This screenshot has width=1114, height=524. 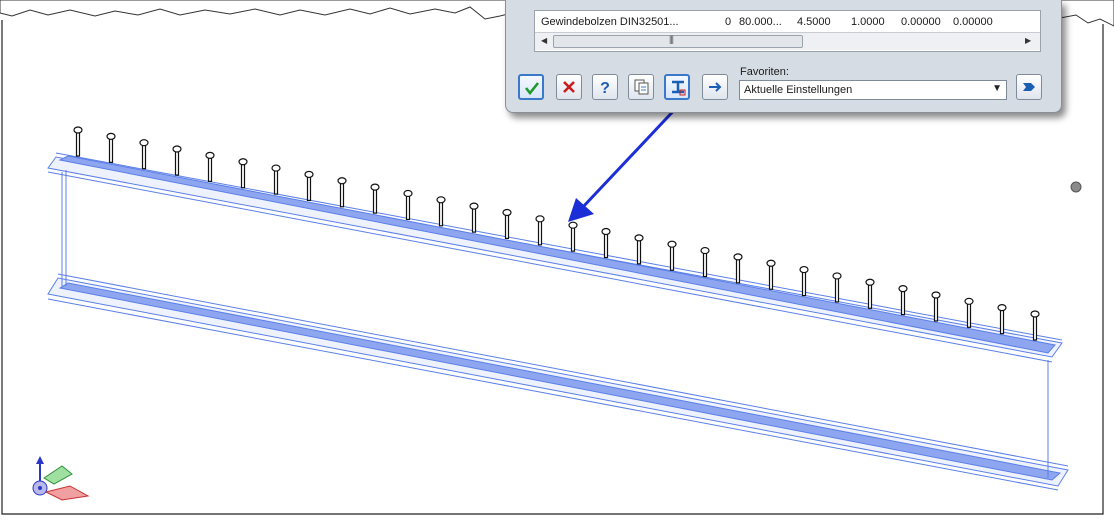 I want to click on annotation-arrow-line, so click(x=631, y=156).